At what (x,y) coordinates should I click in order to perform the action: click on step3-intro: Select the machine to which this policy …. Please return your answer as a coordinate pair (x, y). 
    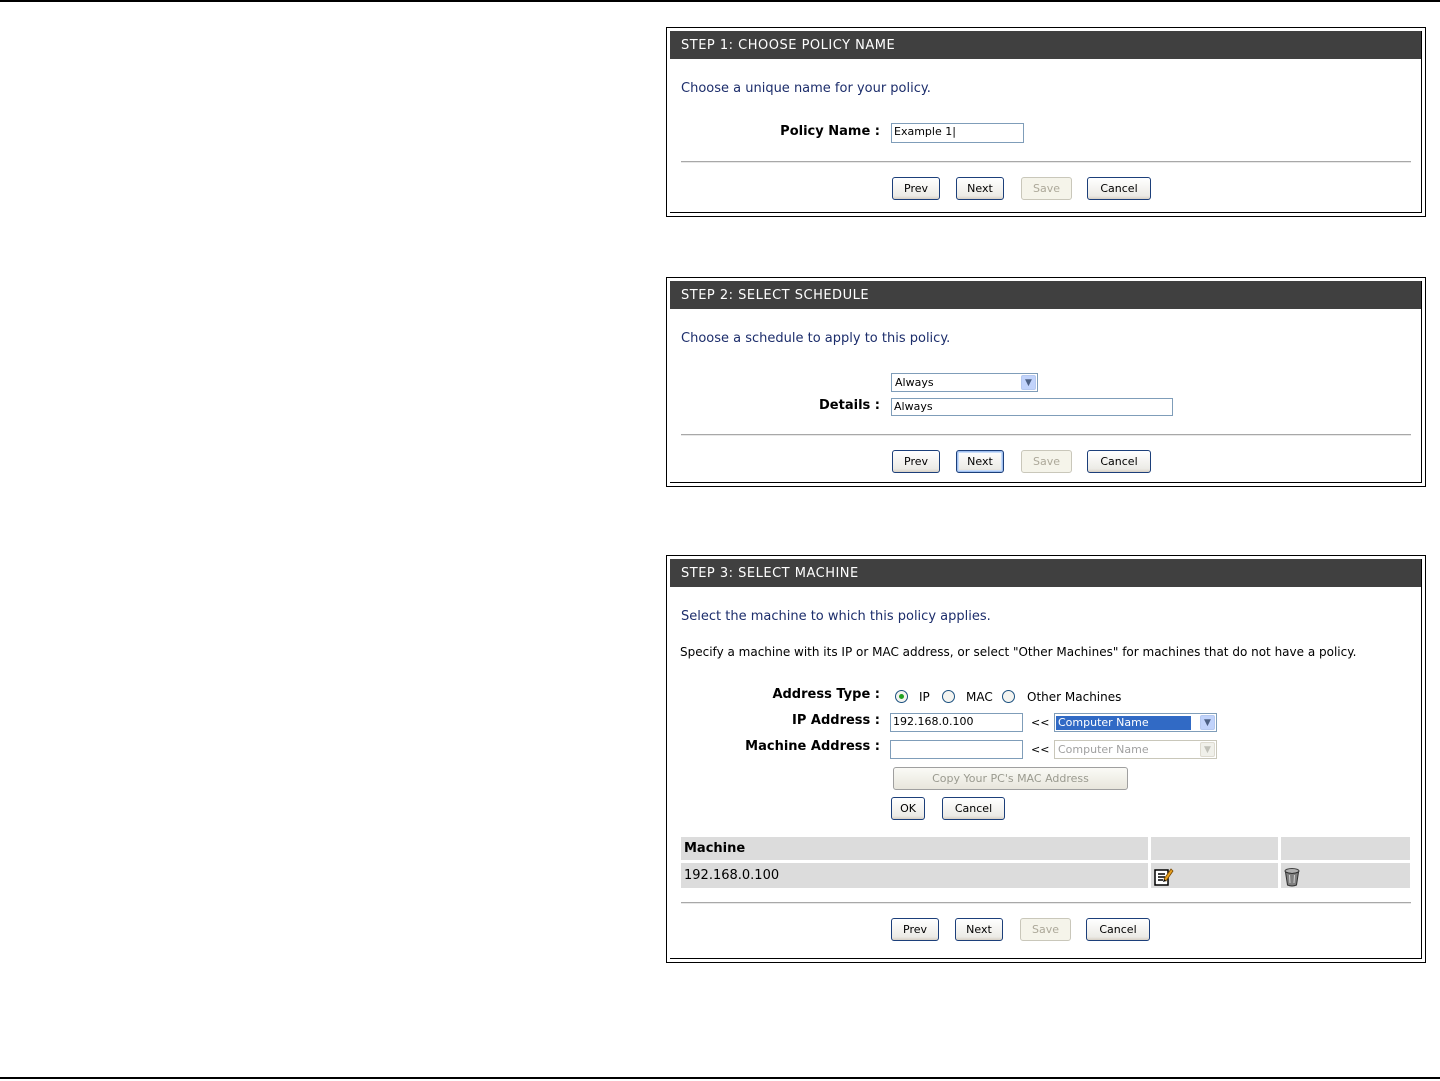
    Looking at the image, I should click on (836, 616).